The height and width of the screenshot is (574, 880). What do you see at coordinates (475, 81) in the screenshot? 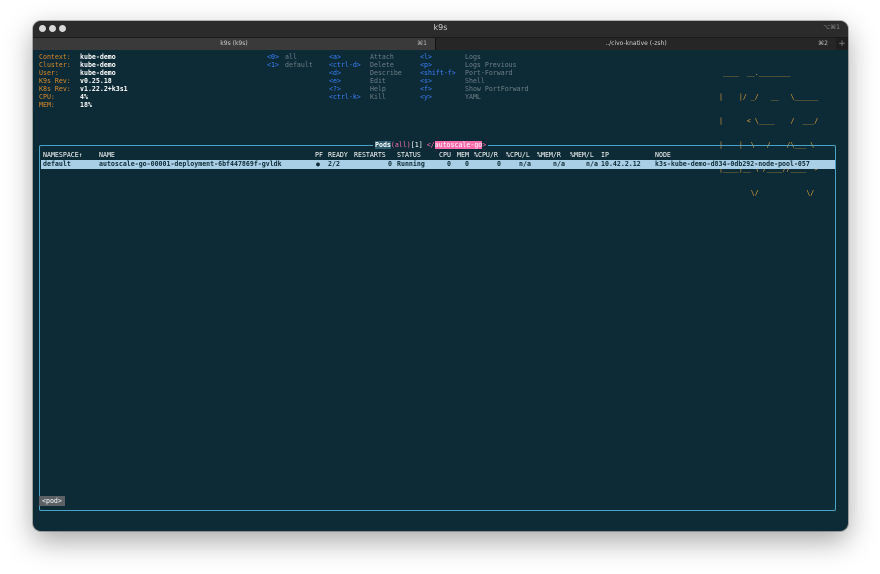
I see `action-shell: Shell` at bounding box center [475, 81].